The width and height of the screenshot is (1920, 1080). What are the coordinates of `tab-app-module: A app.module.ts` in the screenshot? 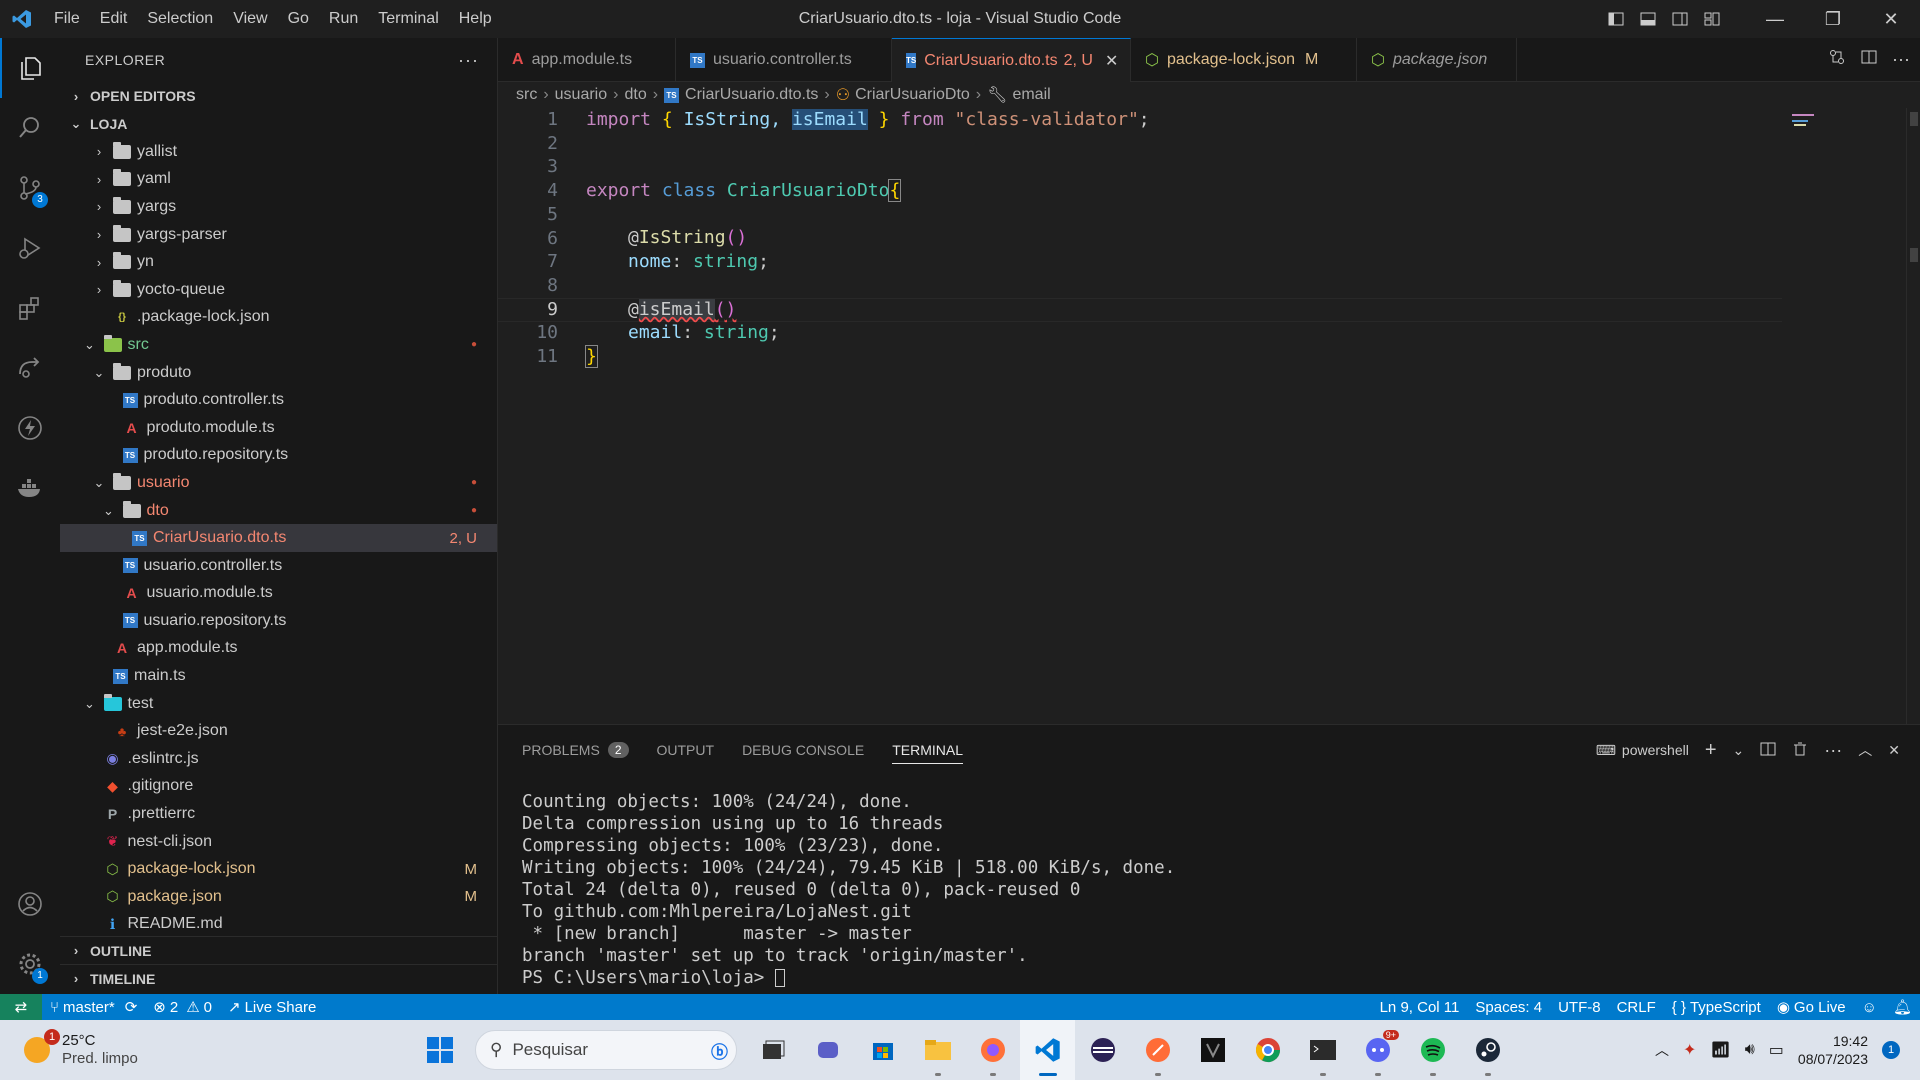 It's located at (587, 60).